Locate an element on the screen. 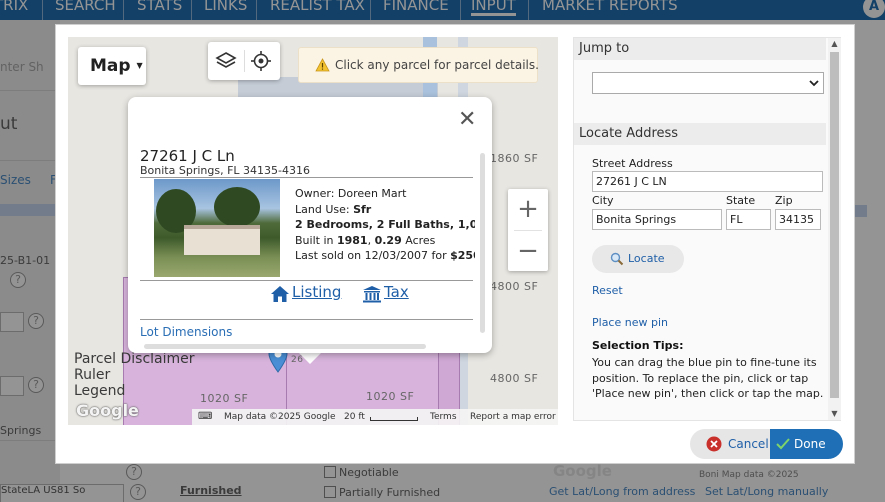  city-label: City is located at coordinates (603, 200).